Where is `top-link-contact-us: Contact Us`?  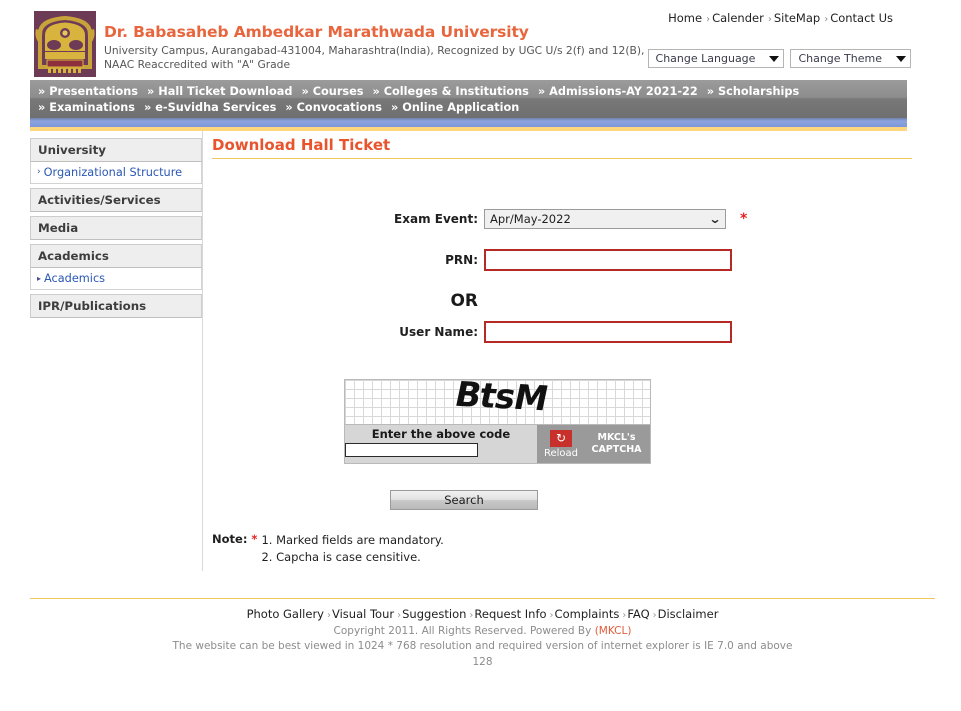 top-link-contact-us: Contact Us is located at coordinates (861, 18).